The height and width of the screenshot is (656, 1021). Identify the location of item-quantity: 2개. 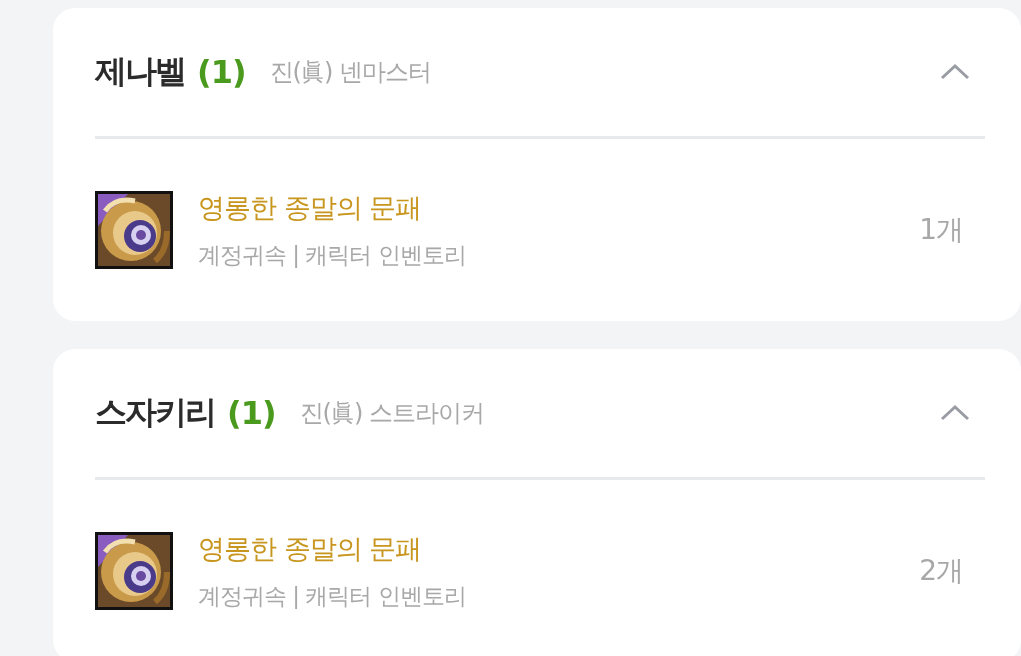
(941, 571).